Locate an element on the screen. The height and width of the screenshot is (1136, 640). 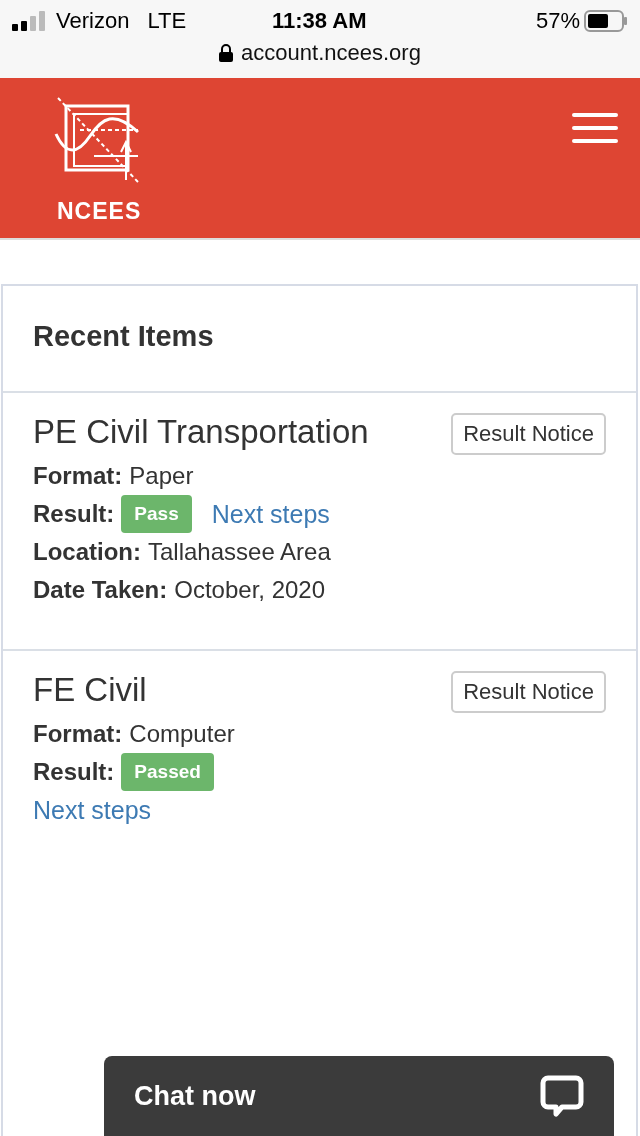
field-label: Date Taken: is located at coordinates (100, 590).